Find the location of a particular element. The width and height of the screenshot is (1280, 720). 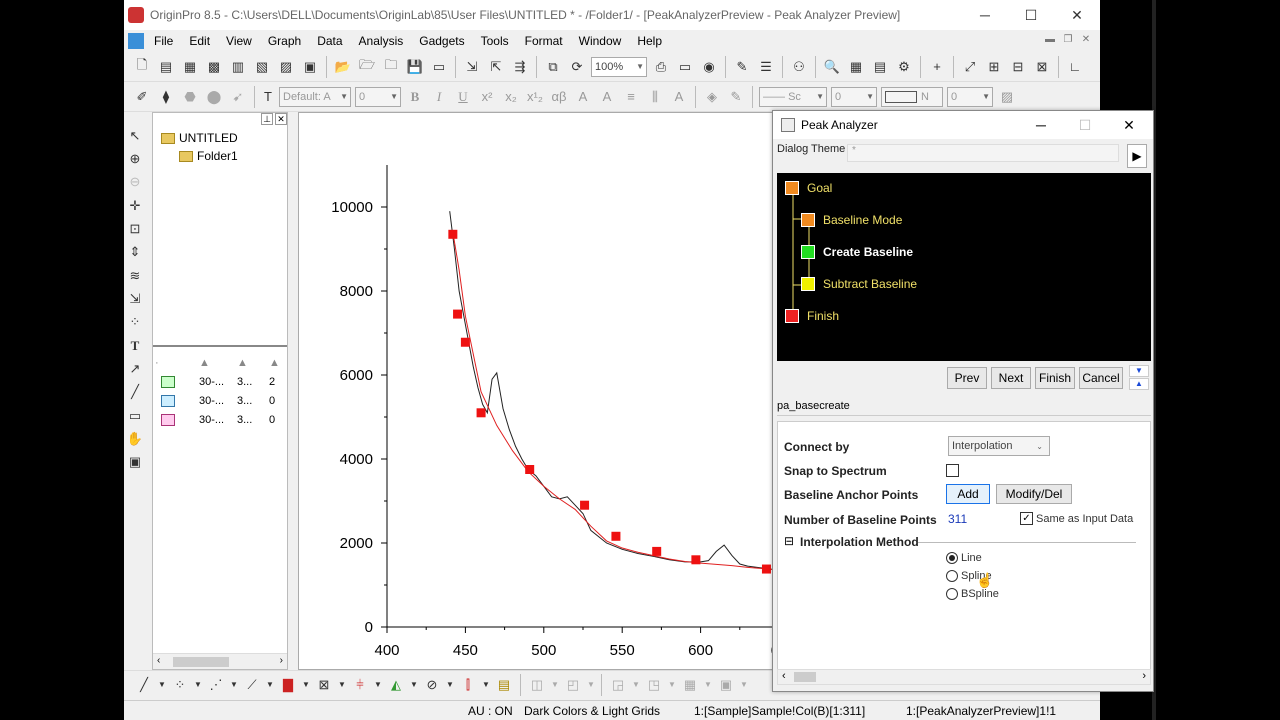

list-item: 30-... 3... 0 is located at coordinates (220, 400).